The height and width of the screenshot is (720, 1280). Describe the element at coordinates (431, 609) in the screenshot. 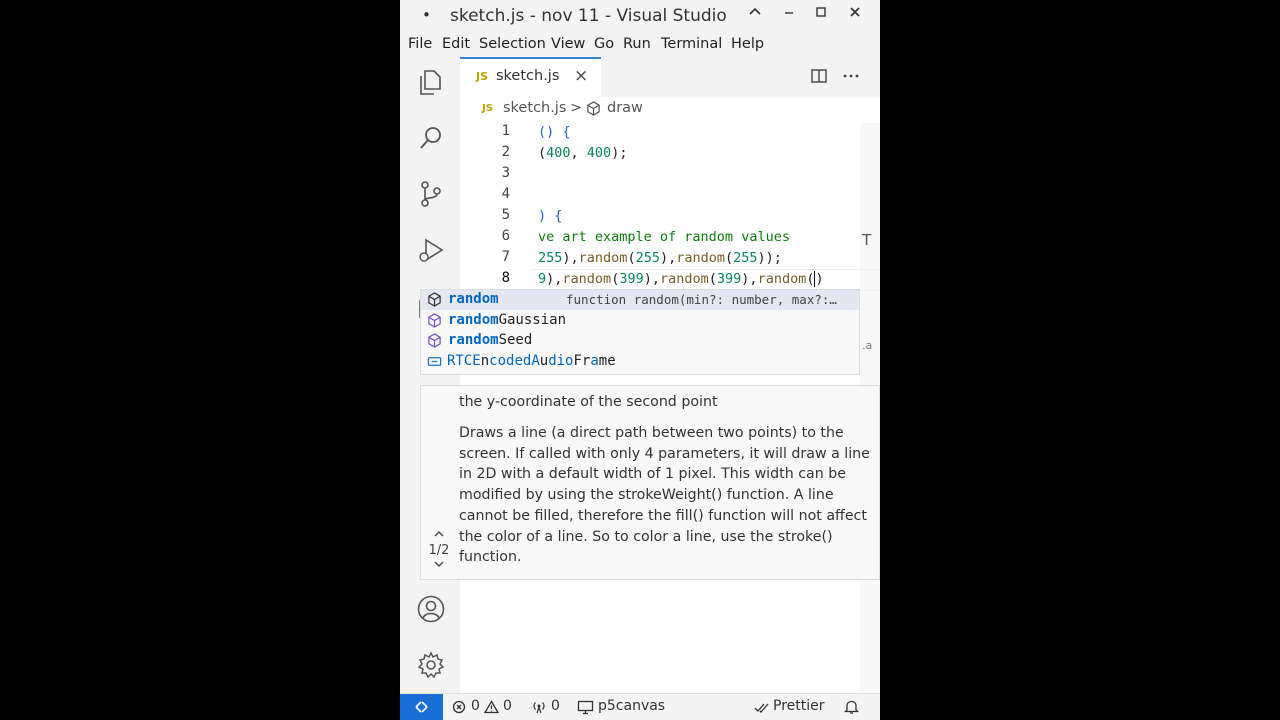

I see `accounts-icon` at that location.